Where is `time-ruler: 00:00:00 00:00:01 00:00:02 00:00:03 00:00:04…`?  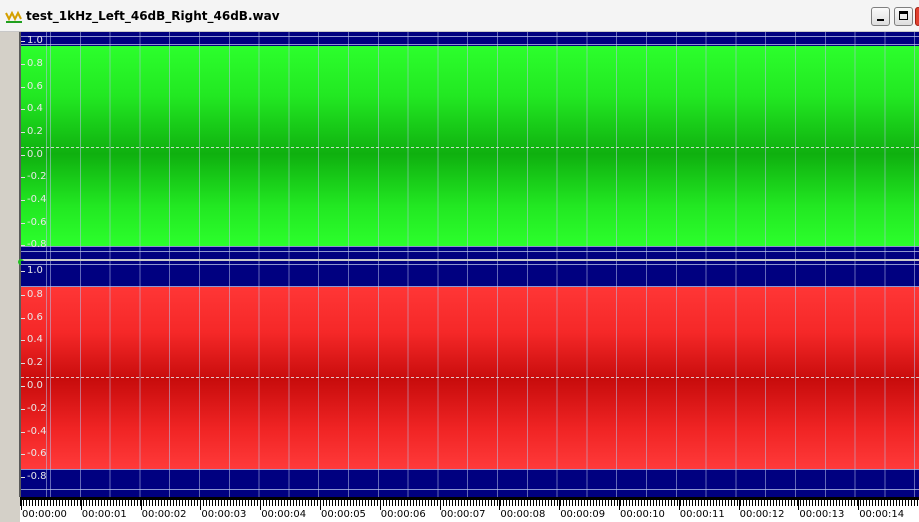 time-ruler: 00:00:00 00:00:01 00:00:02 00:00:03 00:00:04… is located at coordinates (469, 509).